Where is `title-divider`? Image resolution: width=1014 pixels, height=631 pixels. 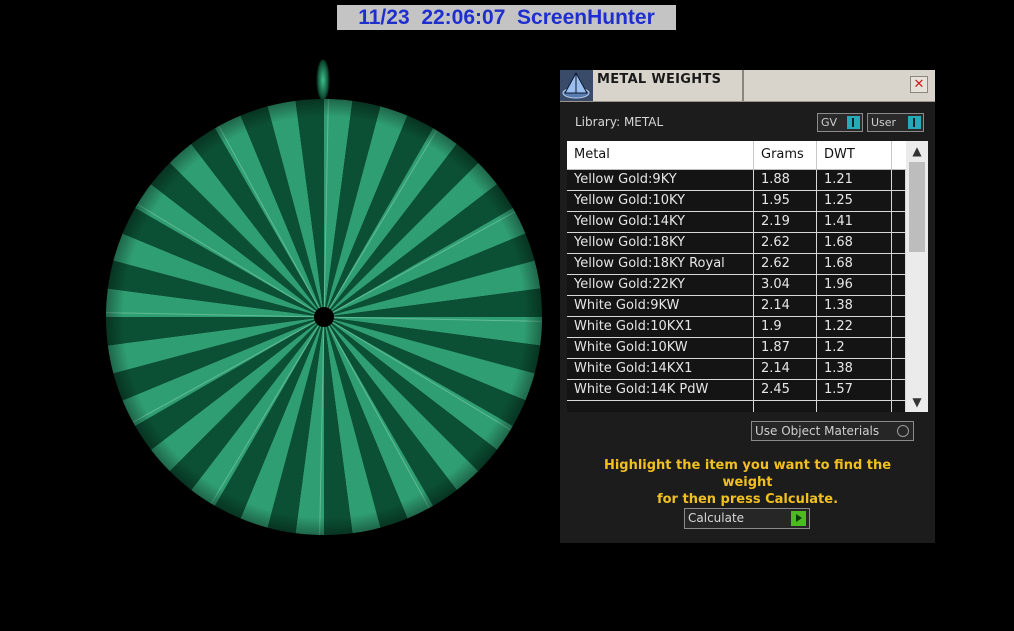 title-divider is located at coordinates (743, 85).